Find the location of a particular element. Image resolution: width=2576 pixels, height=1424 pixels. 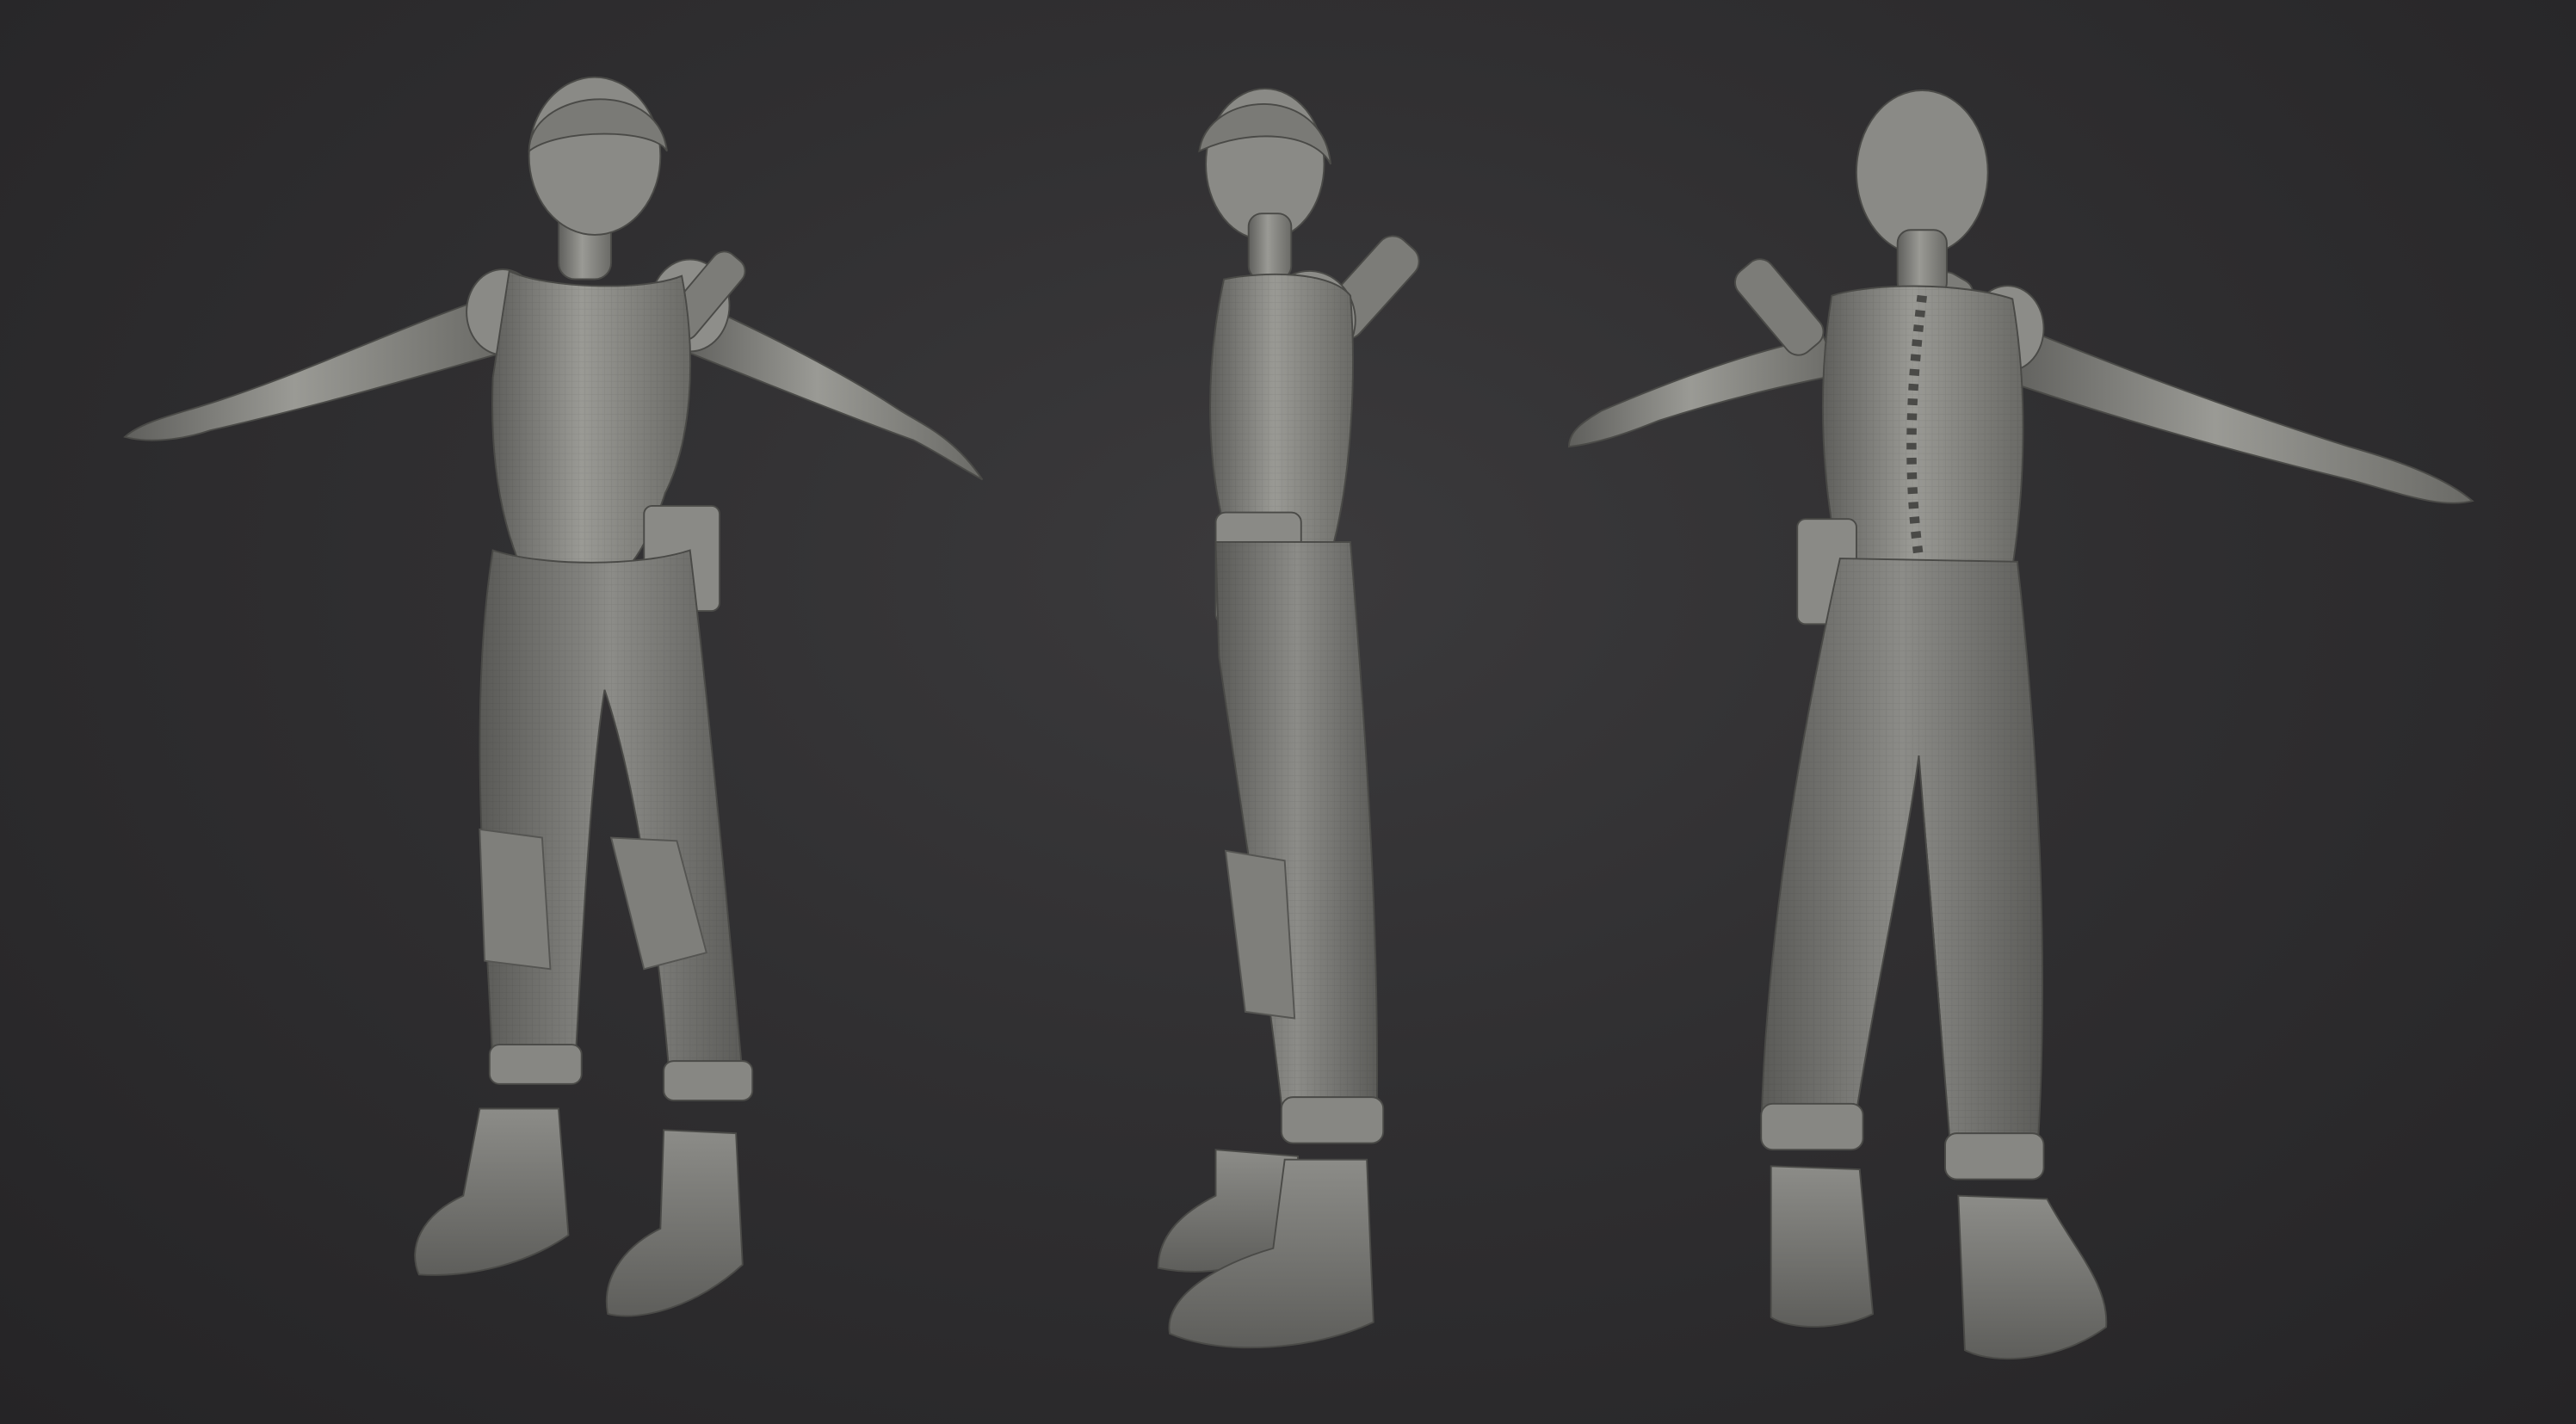

figure-side-view is located at coordinates (1288, 718).